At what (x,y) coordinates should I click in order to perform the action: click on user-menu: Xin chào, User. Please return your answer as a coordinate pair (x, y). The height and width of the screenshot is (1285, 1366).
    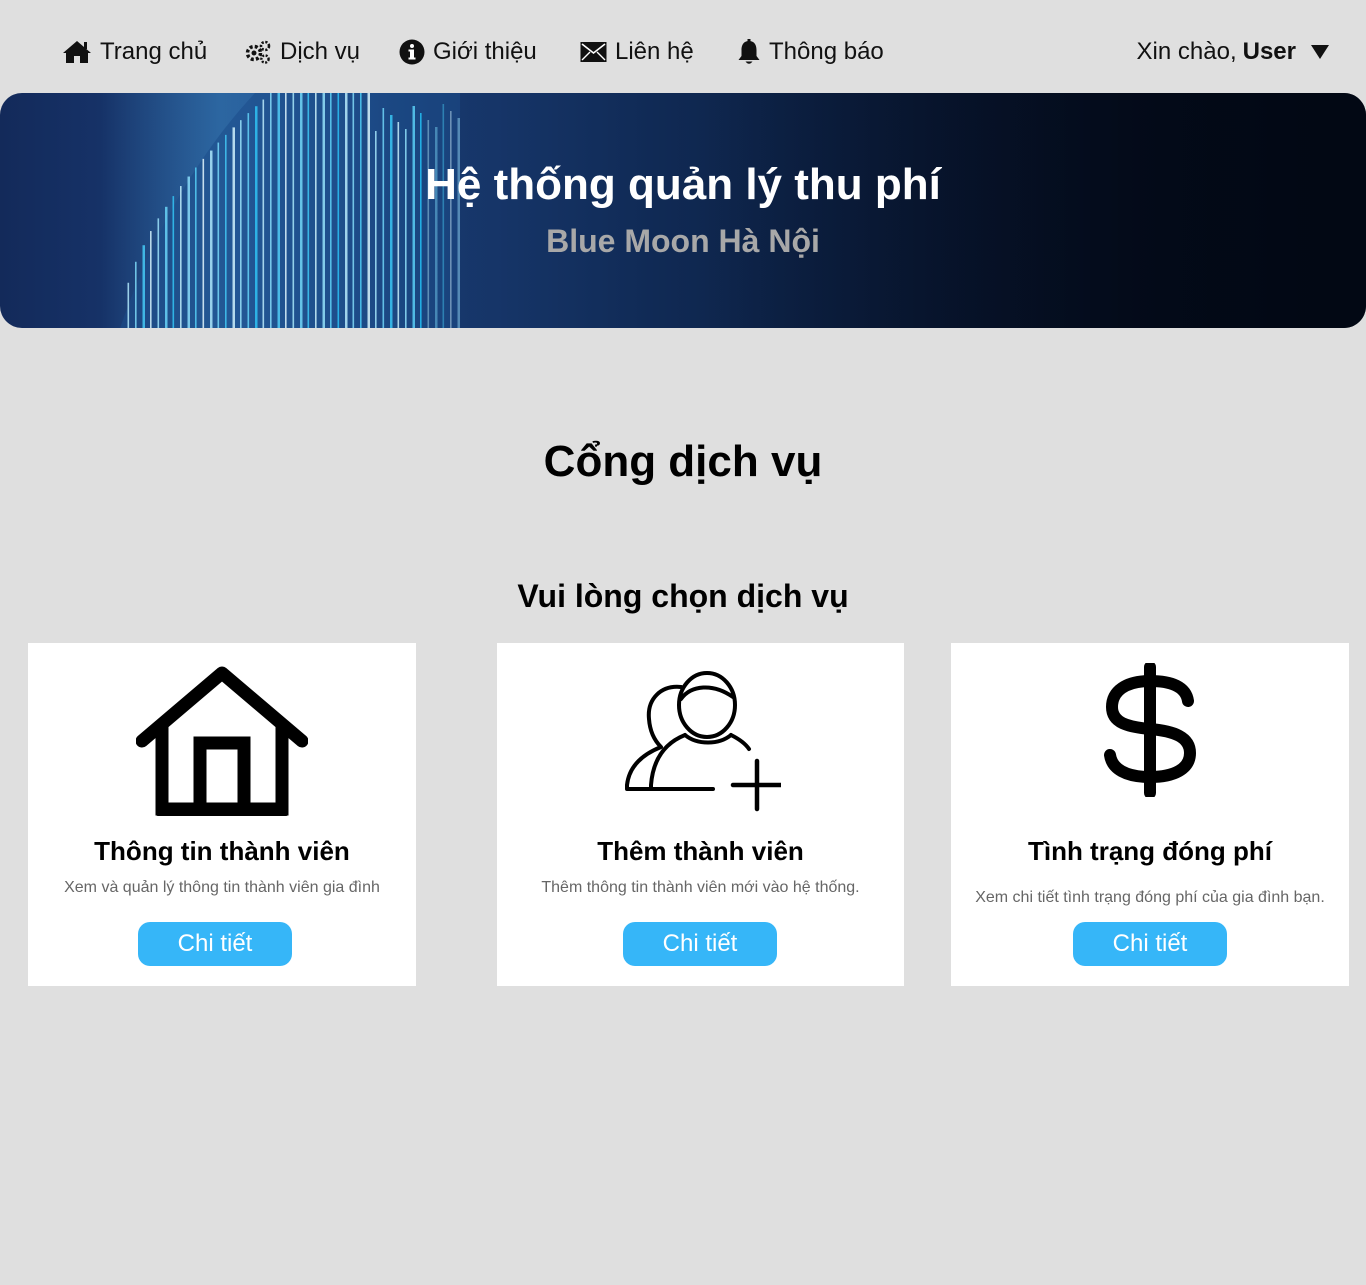
    Looking at the image, I should click on (1233, 52).